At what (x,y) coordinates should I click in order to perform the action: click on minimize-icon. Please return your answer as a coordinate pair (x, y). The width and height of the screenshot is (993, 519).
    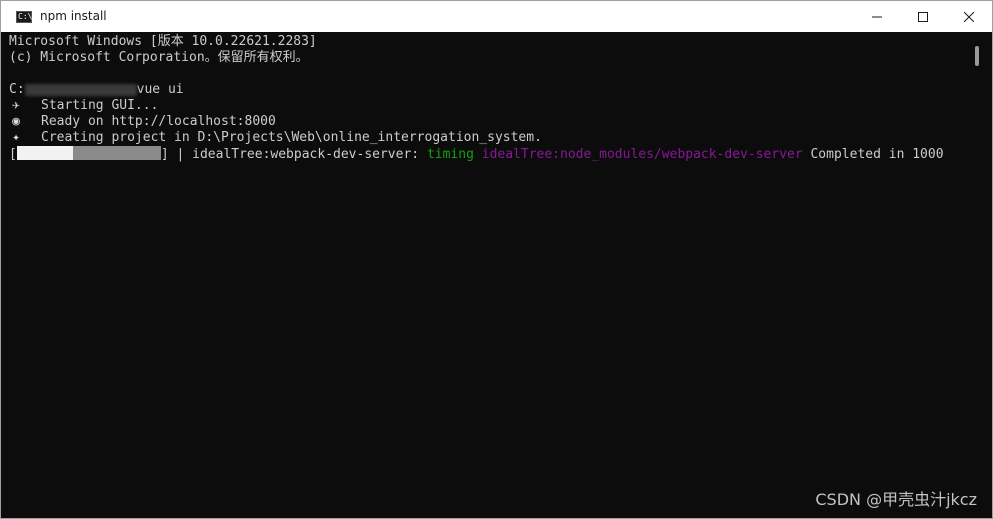
    Looking at the image, I should click on (877, 16).